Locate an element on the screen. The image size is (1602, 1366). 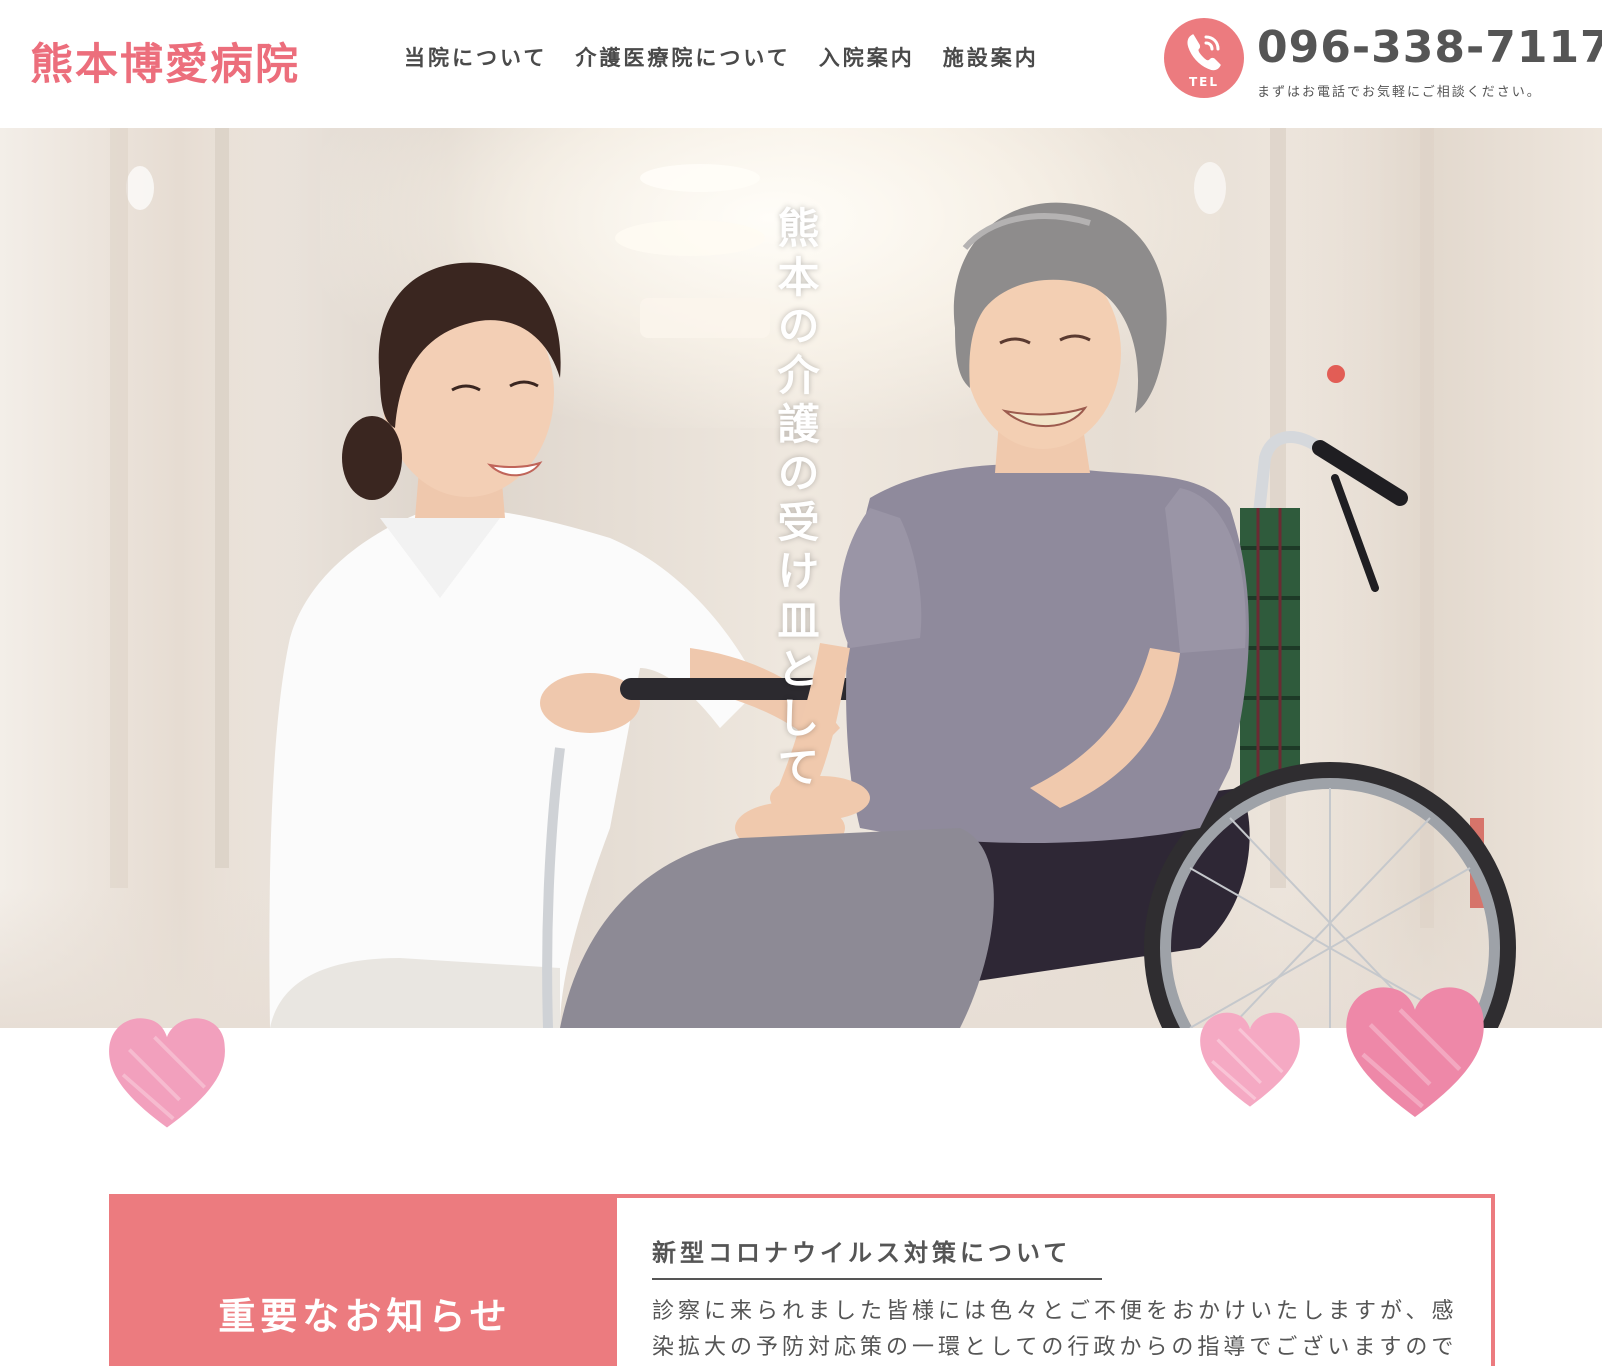
notice-label-panel: 重要なお知らせ is located at coordinates (365, 1282).